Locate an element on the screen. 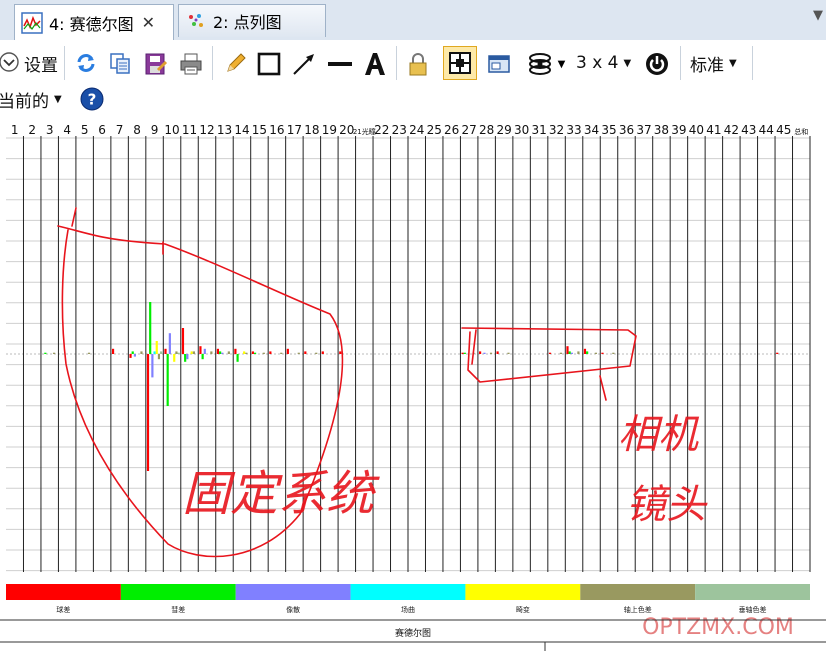 Image resolution: width=826 pixels, height=651 pixels. x-tick-label: 44 is located at coordinates (766, 130).